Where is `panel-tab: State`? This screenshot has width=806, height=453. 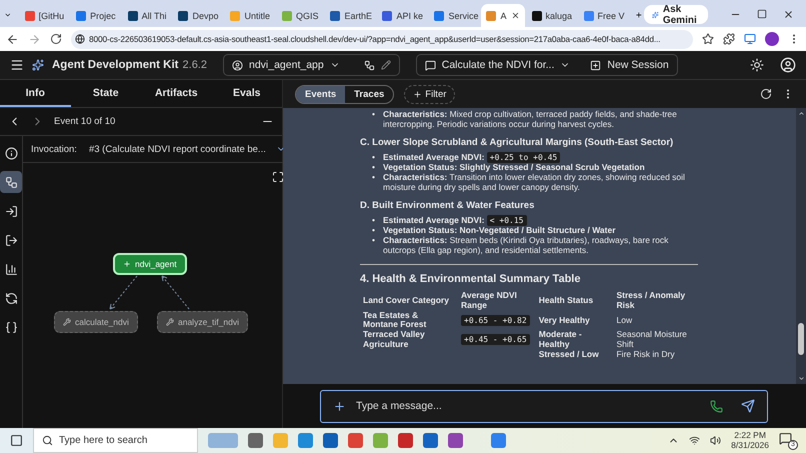 panel-tab: State is located at coordinates (105, 93).